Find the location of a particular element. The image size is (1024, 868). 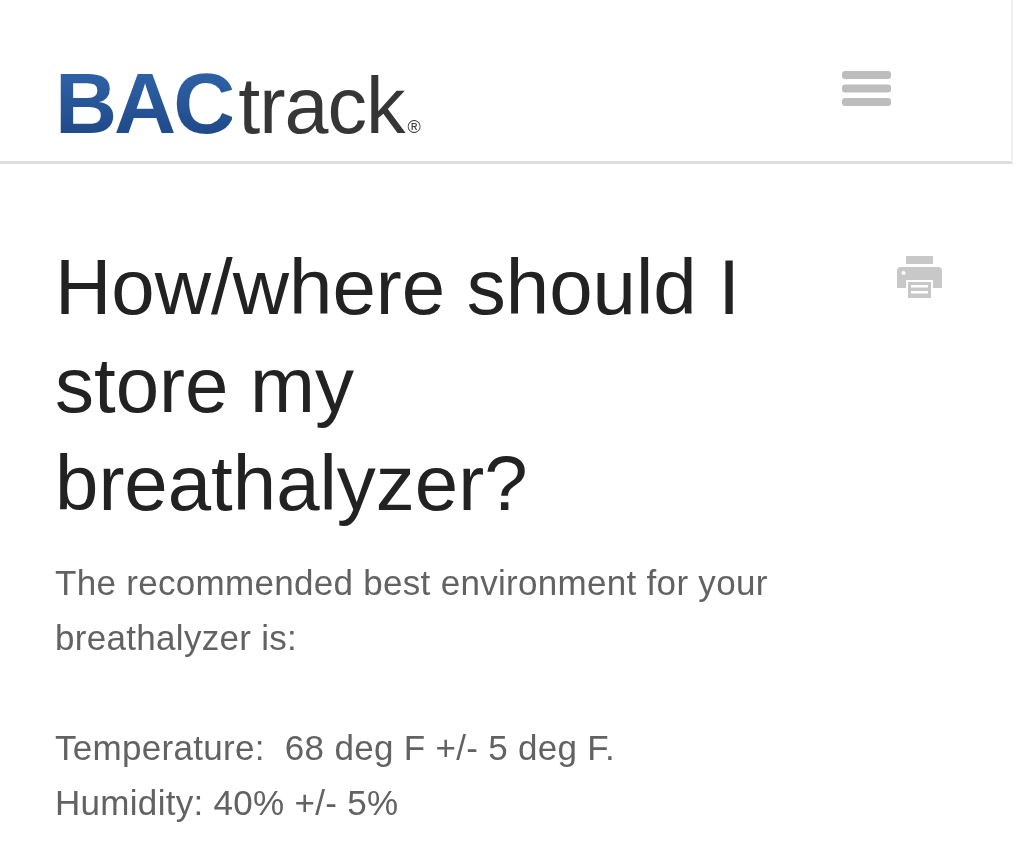

brand-logo: BACtrack® is located at coordinates (238, 103).